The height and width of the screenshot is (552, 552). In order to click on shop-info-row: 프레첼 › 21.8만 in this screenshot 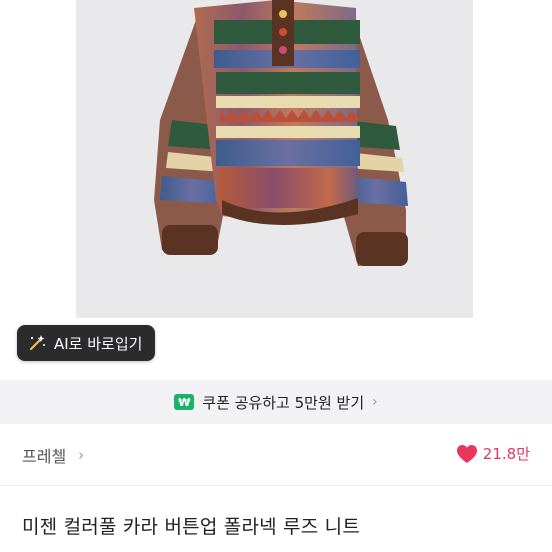, I will do `click(276, 455)`.